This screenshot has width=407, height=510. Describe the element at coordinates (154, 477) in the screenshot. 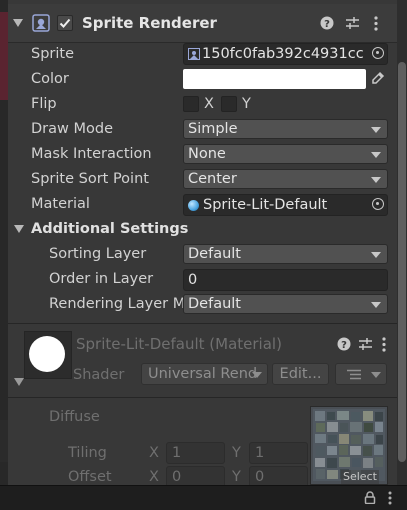

I see `offset-x-label: X` at that location.